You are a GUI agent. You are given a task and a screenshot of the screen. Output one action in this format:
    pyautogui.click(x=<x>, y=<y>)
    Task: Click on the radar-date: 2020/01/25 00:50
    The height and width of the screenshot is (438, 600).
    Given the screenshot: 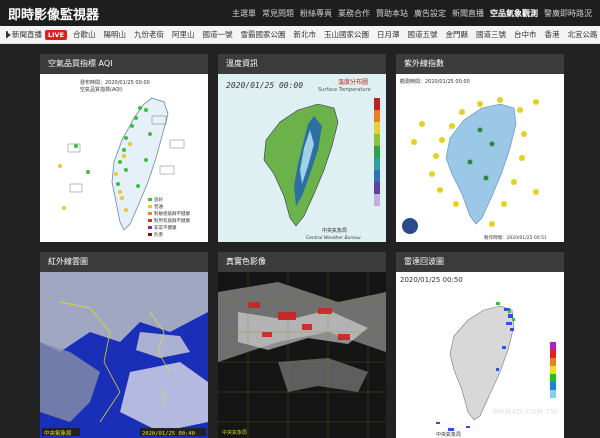 What is the action you would take?
    pyautogui.click(x=431, y=280)
    